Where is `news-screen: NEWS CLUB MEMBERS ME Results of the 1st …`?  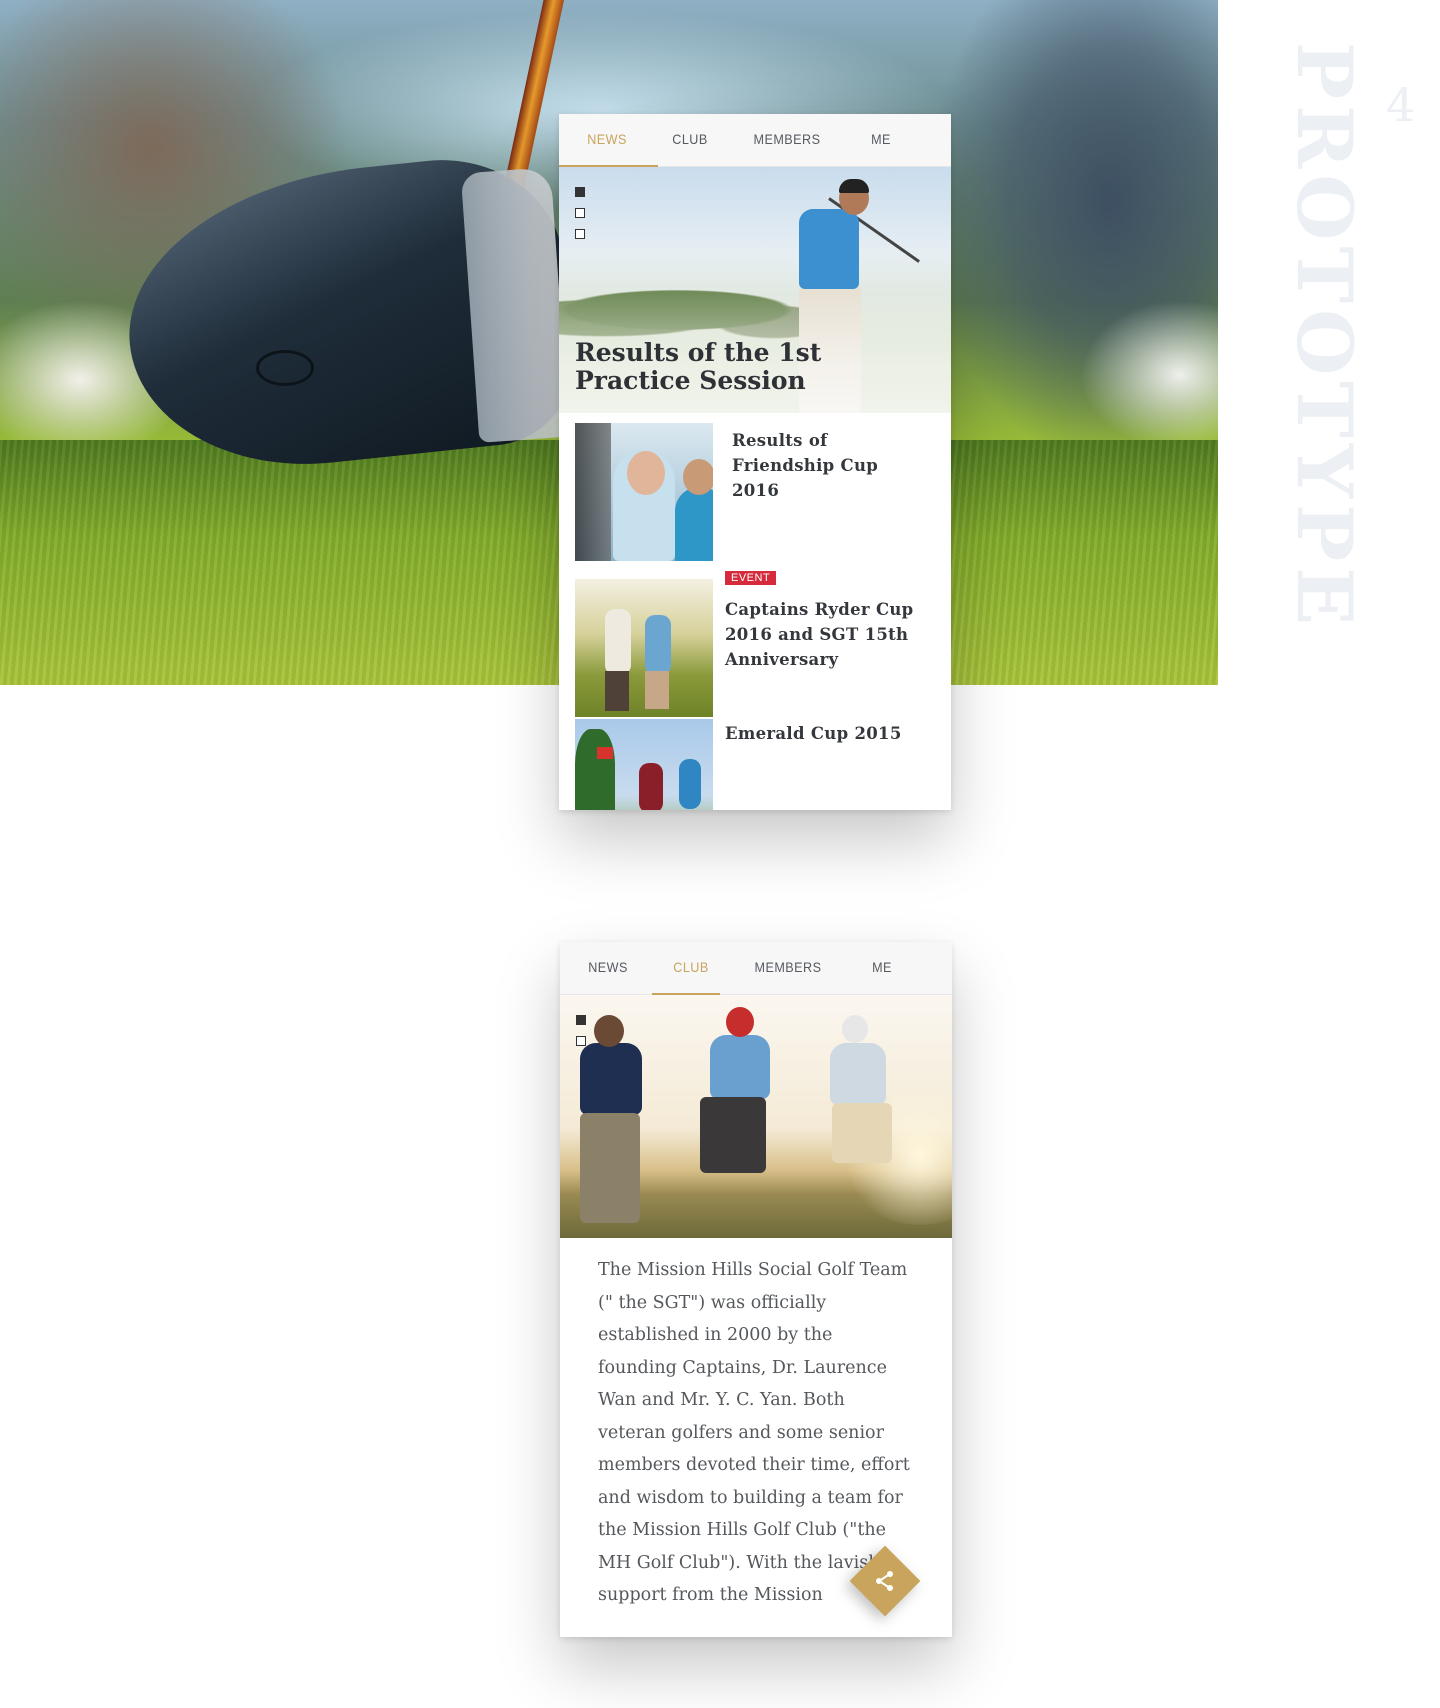
news-screen: NEWS CLUB MEMBERS ME Results of the 1st … is located at coordinates (755, 462).